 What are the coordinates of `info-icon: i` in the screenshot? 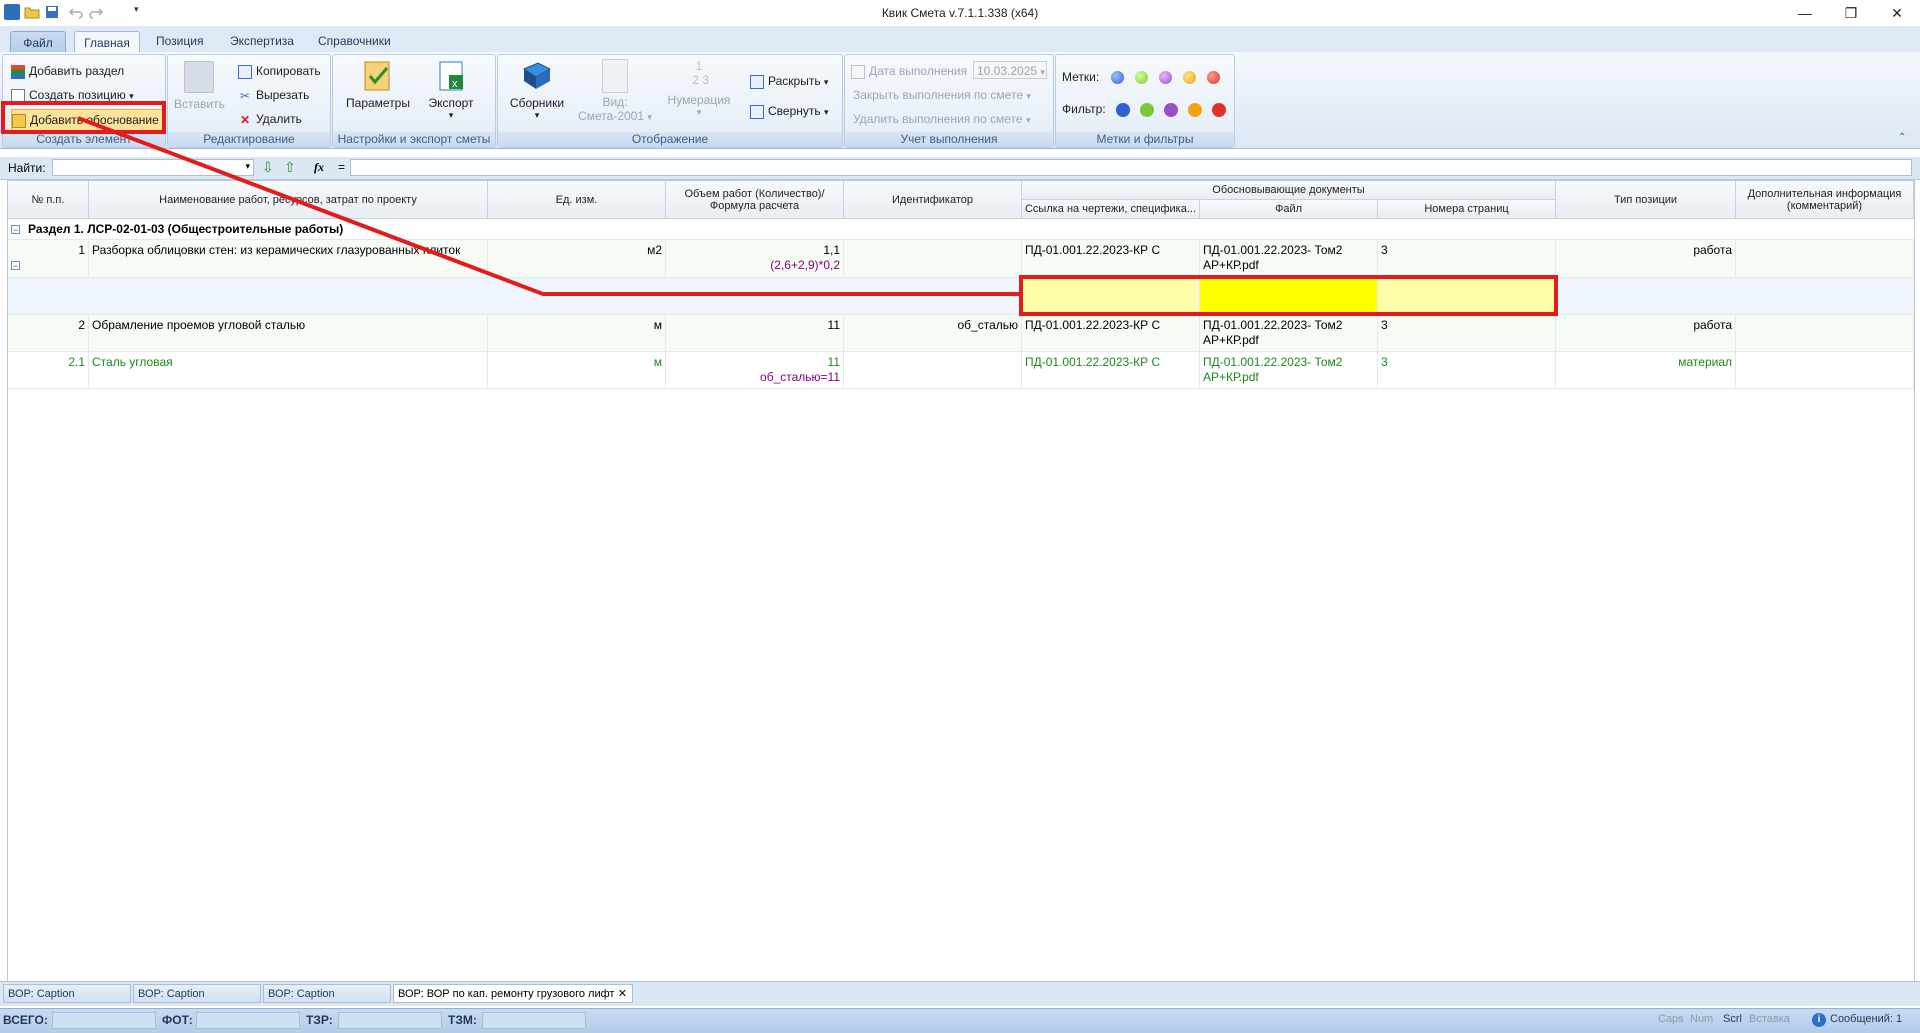 It's located at (1819, 1020).